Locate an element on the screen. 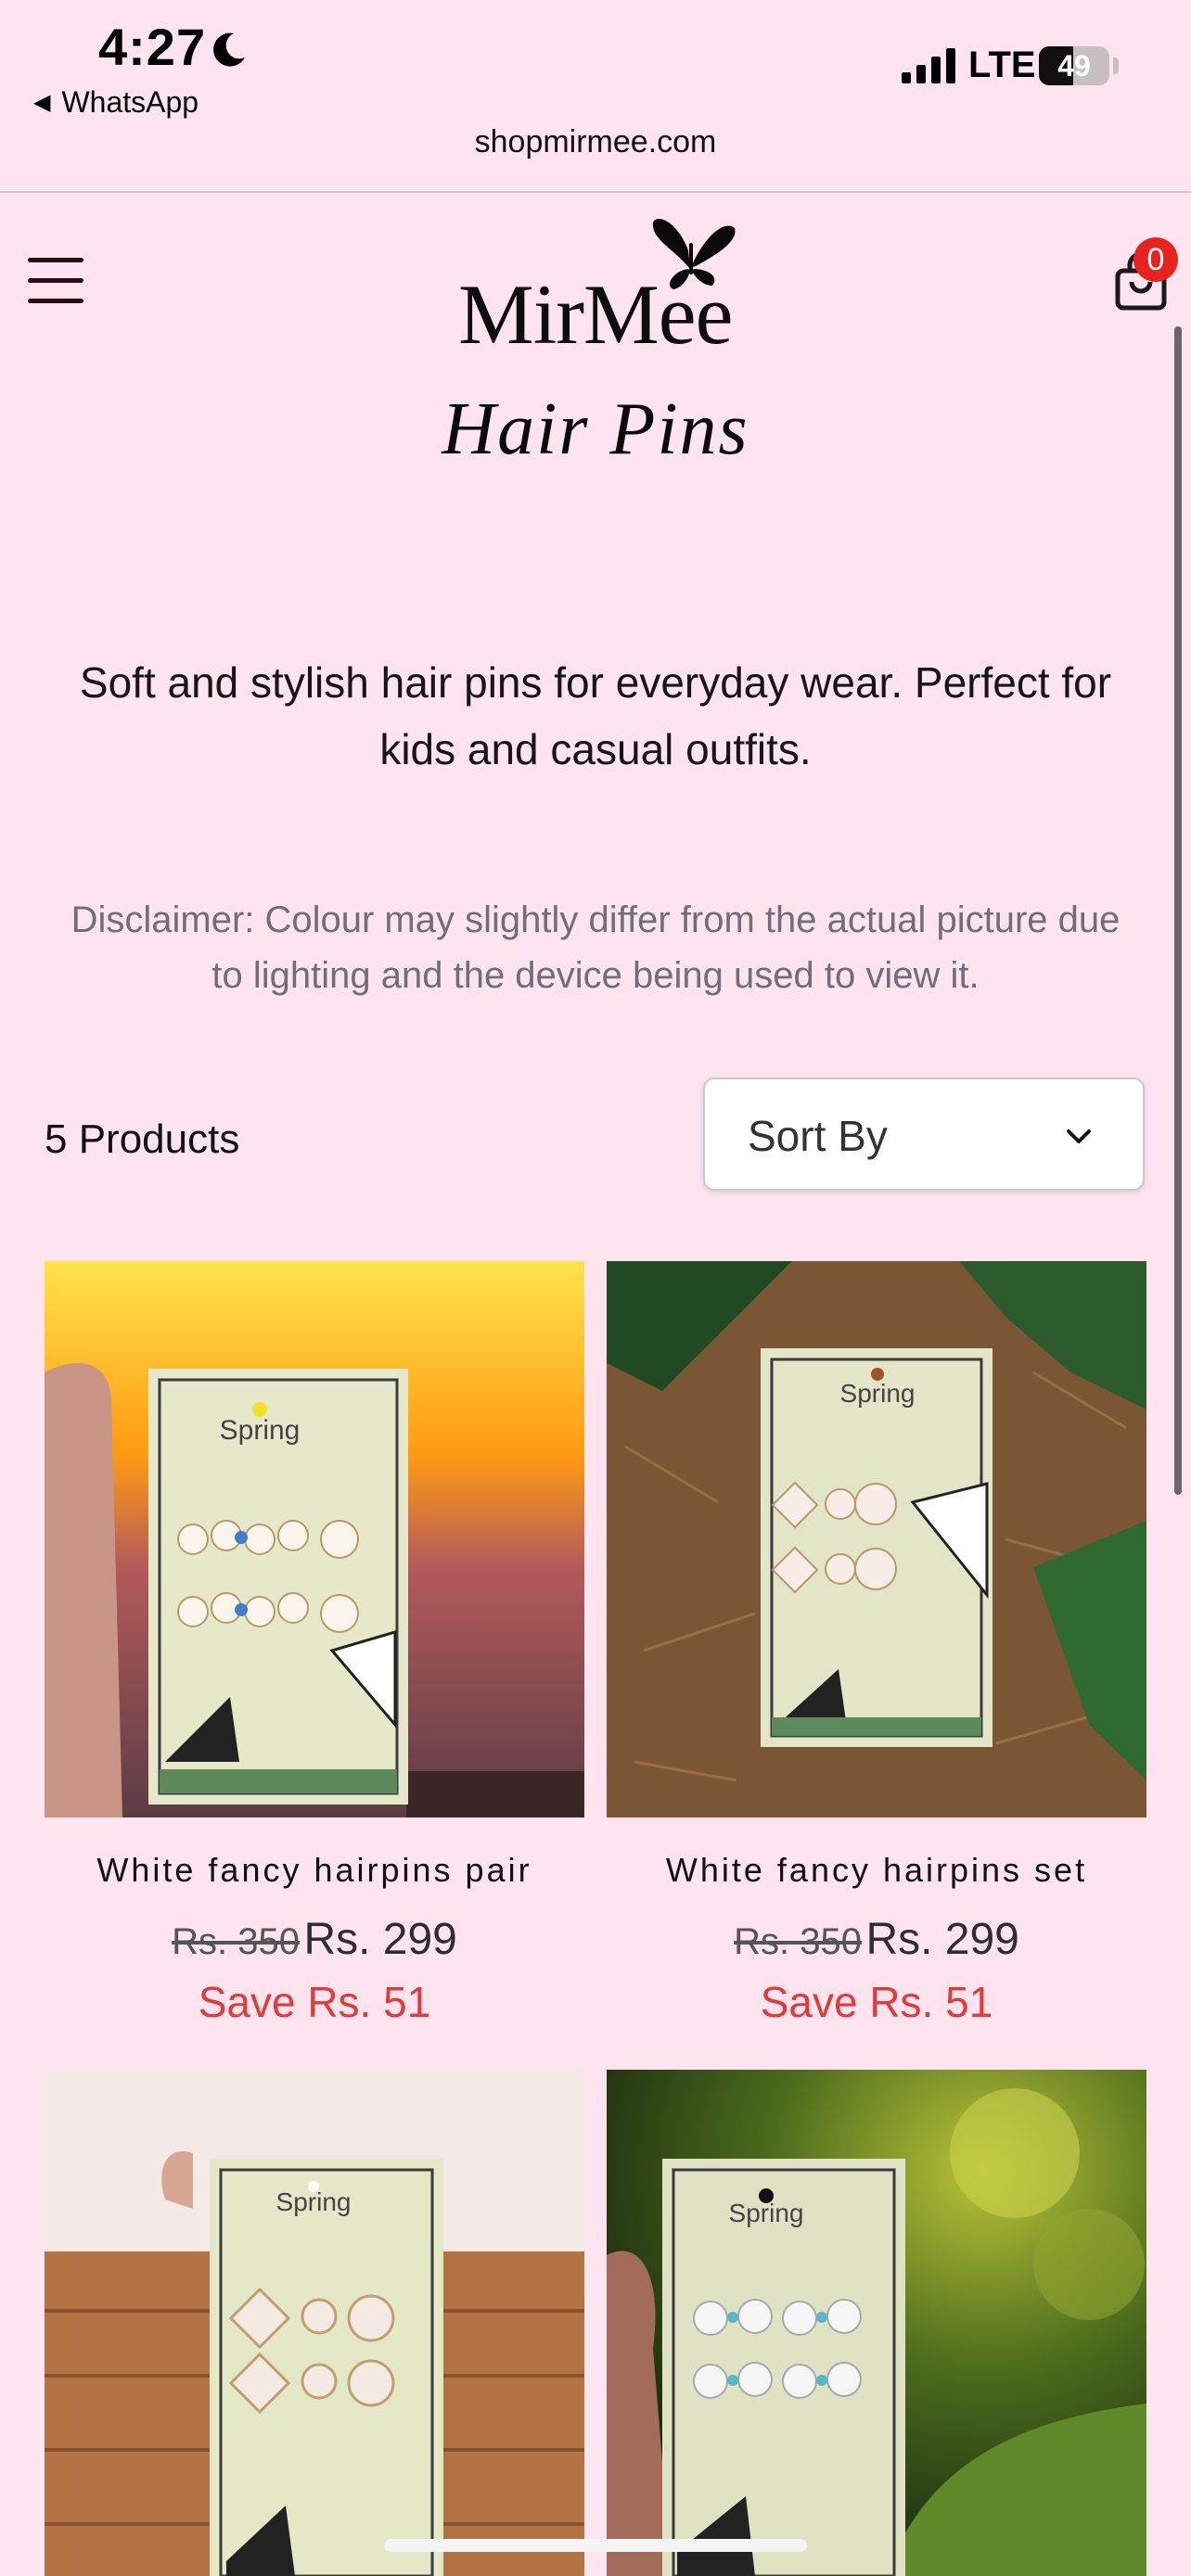 The width and height of the screenshot is (1191, 2576). hamburger-menu-icon is located at coordinates (55, 282).